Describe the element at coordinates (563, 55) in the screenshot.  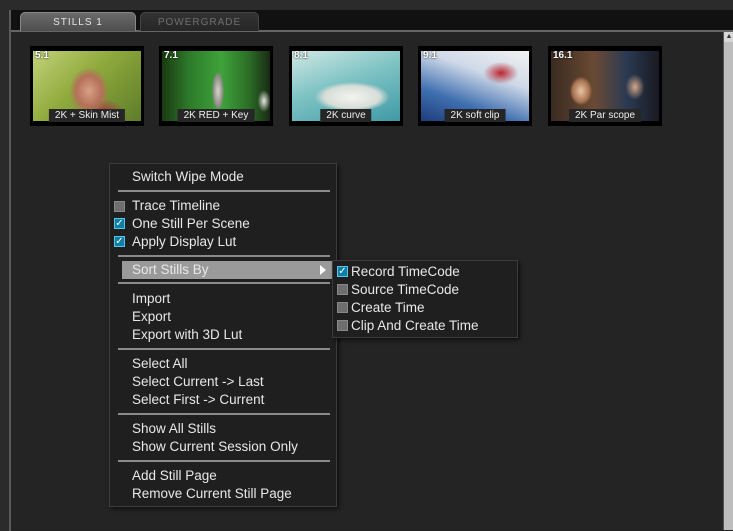
I see `still-number: 16.1` at that location.